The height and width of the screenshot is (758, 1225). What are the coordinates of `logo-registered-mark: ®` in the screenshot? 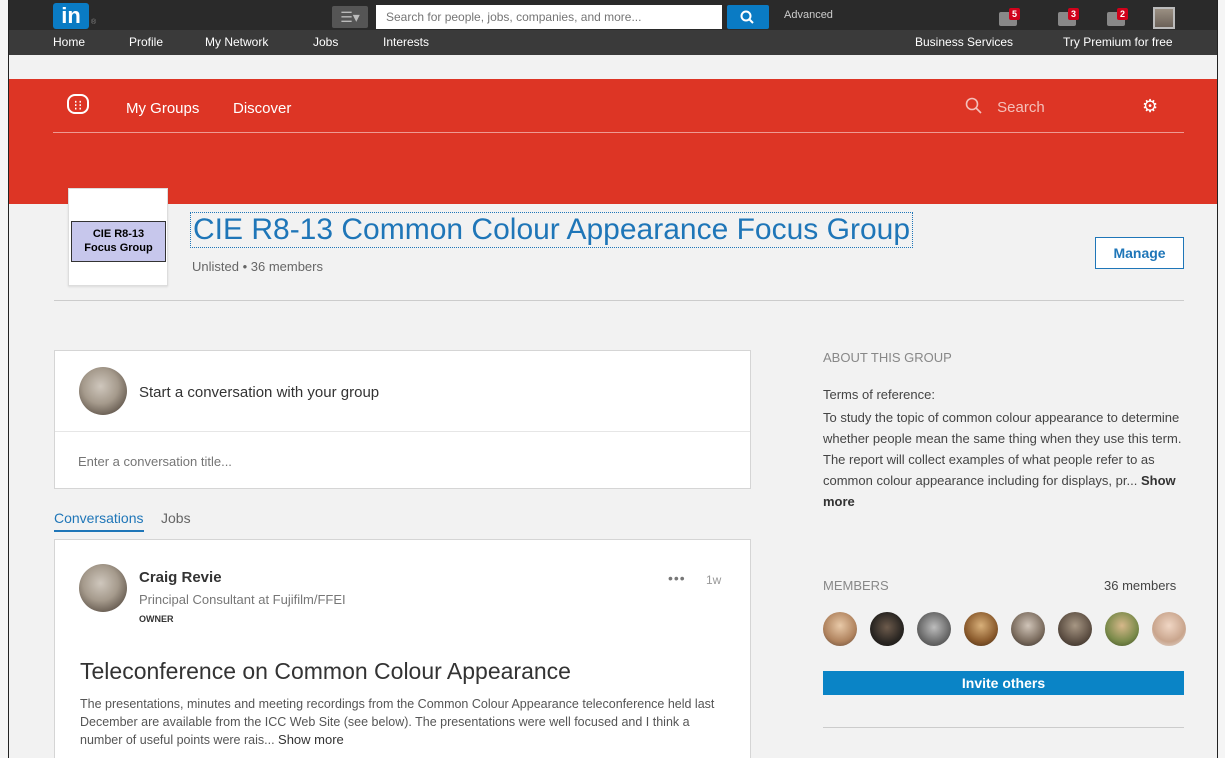 It's located at (94, 22).